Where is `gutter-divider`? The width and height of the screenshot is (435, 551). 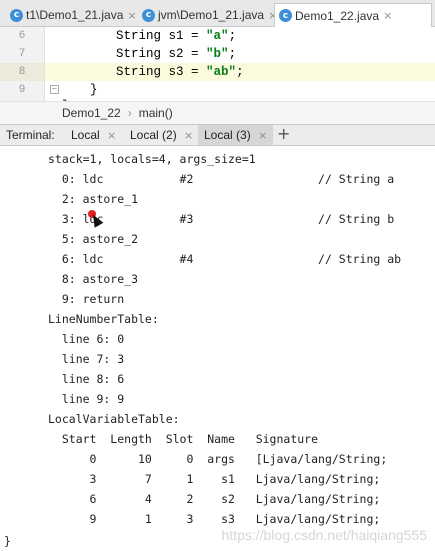
gutter-divider is located at coordinates (44, 64).